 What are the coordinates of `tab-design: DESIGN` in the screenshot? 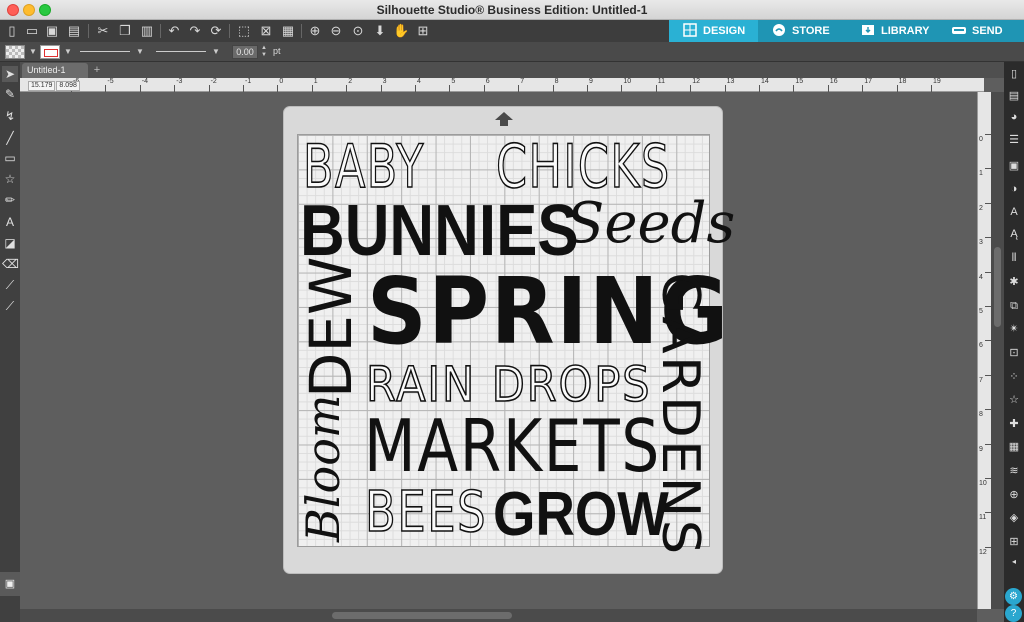 It's located at (713, 31).